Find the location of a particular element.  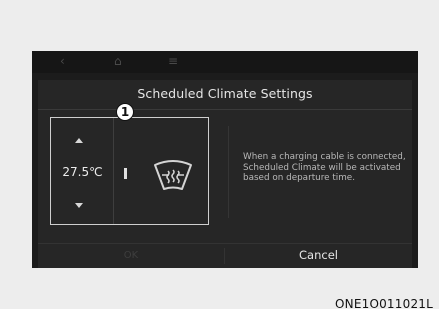

front-defrost-icon is located at coordinates (173, 175).